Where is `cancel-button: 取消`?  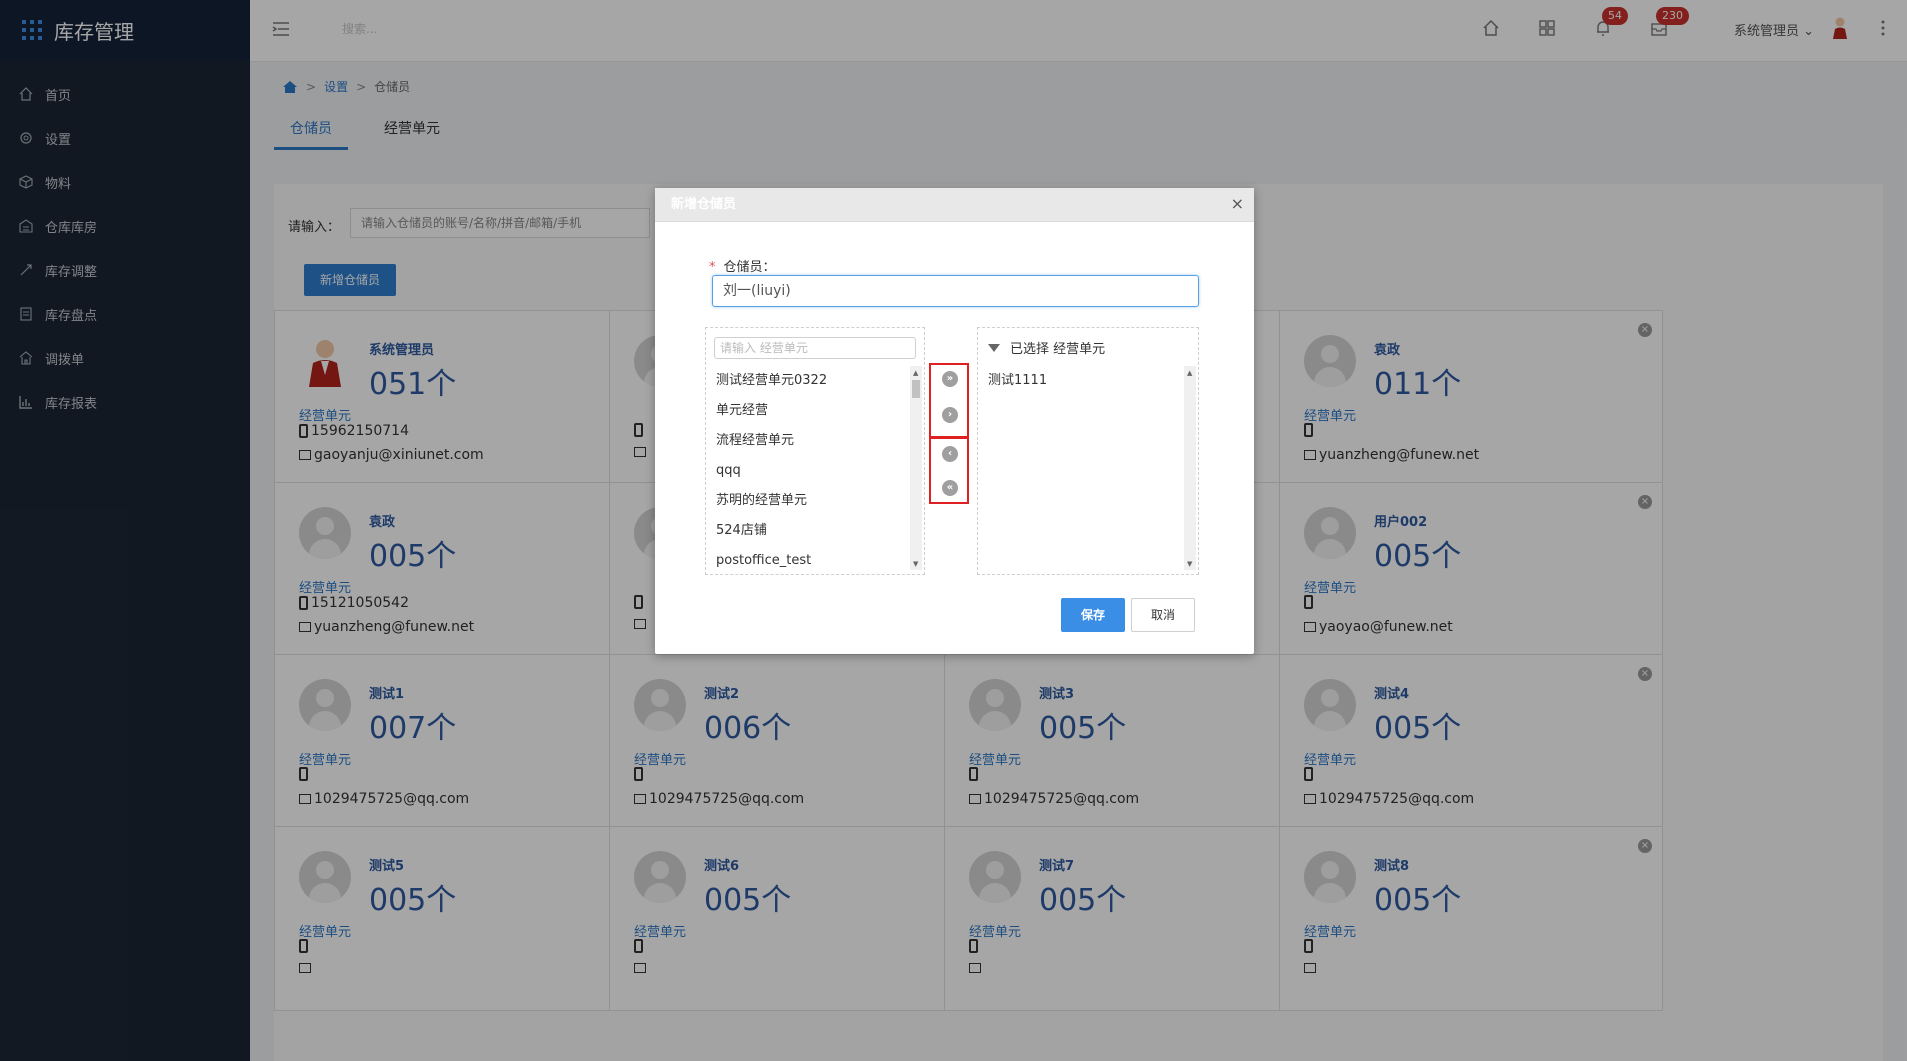
cancel-button: 取消 is located at coordinates (1163, 615).